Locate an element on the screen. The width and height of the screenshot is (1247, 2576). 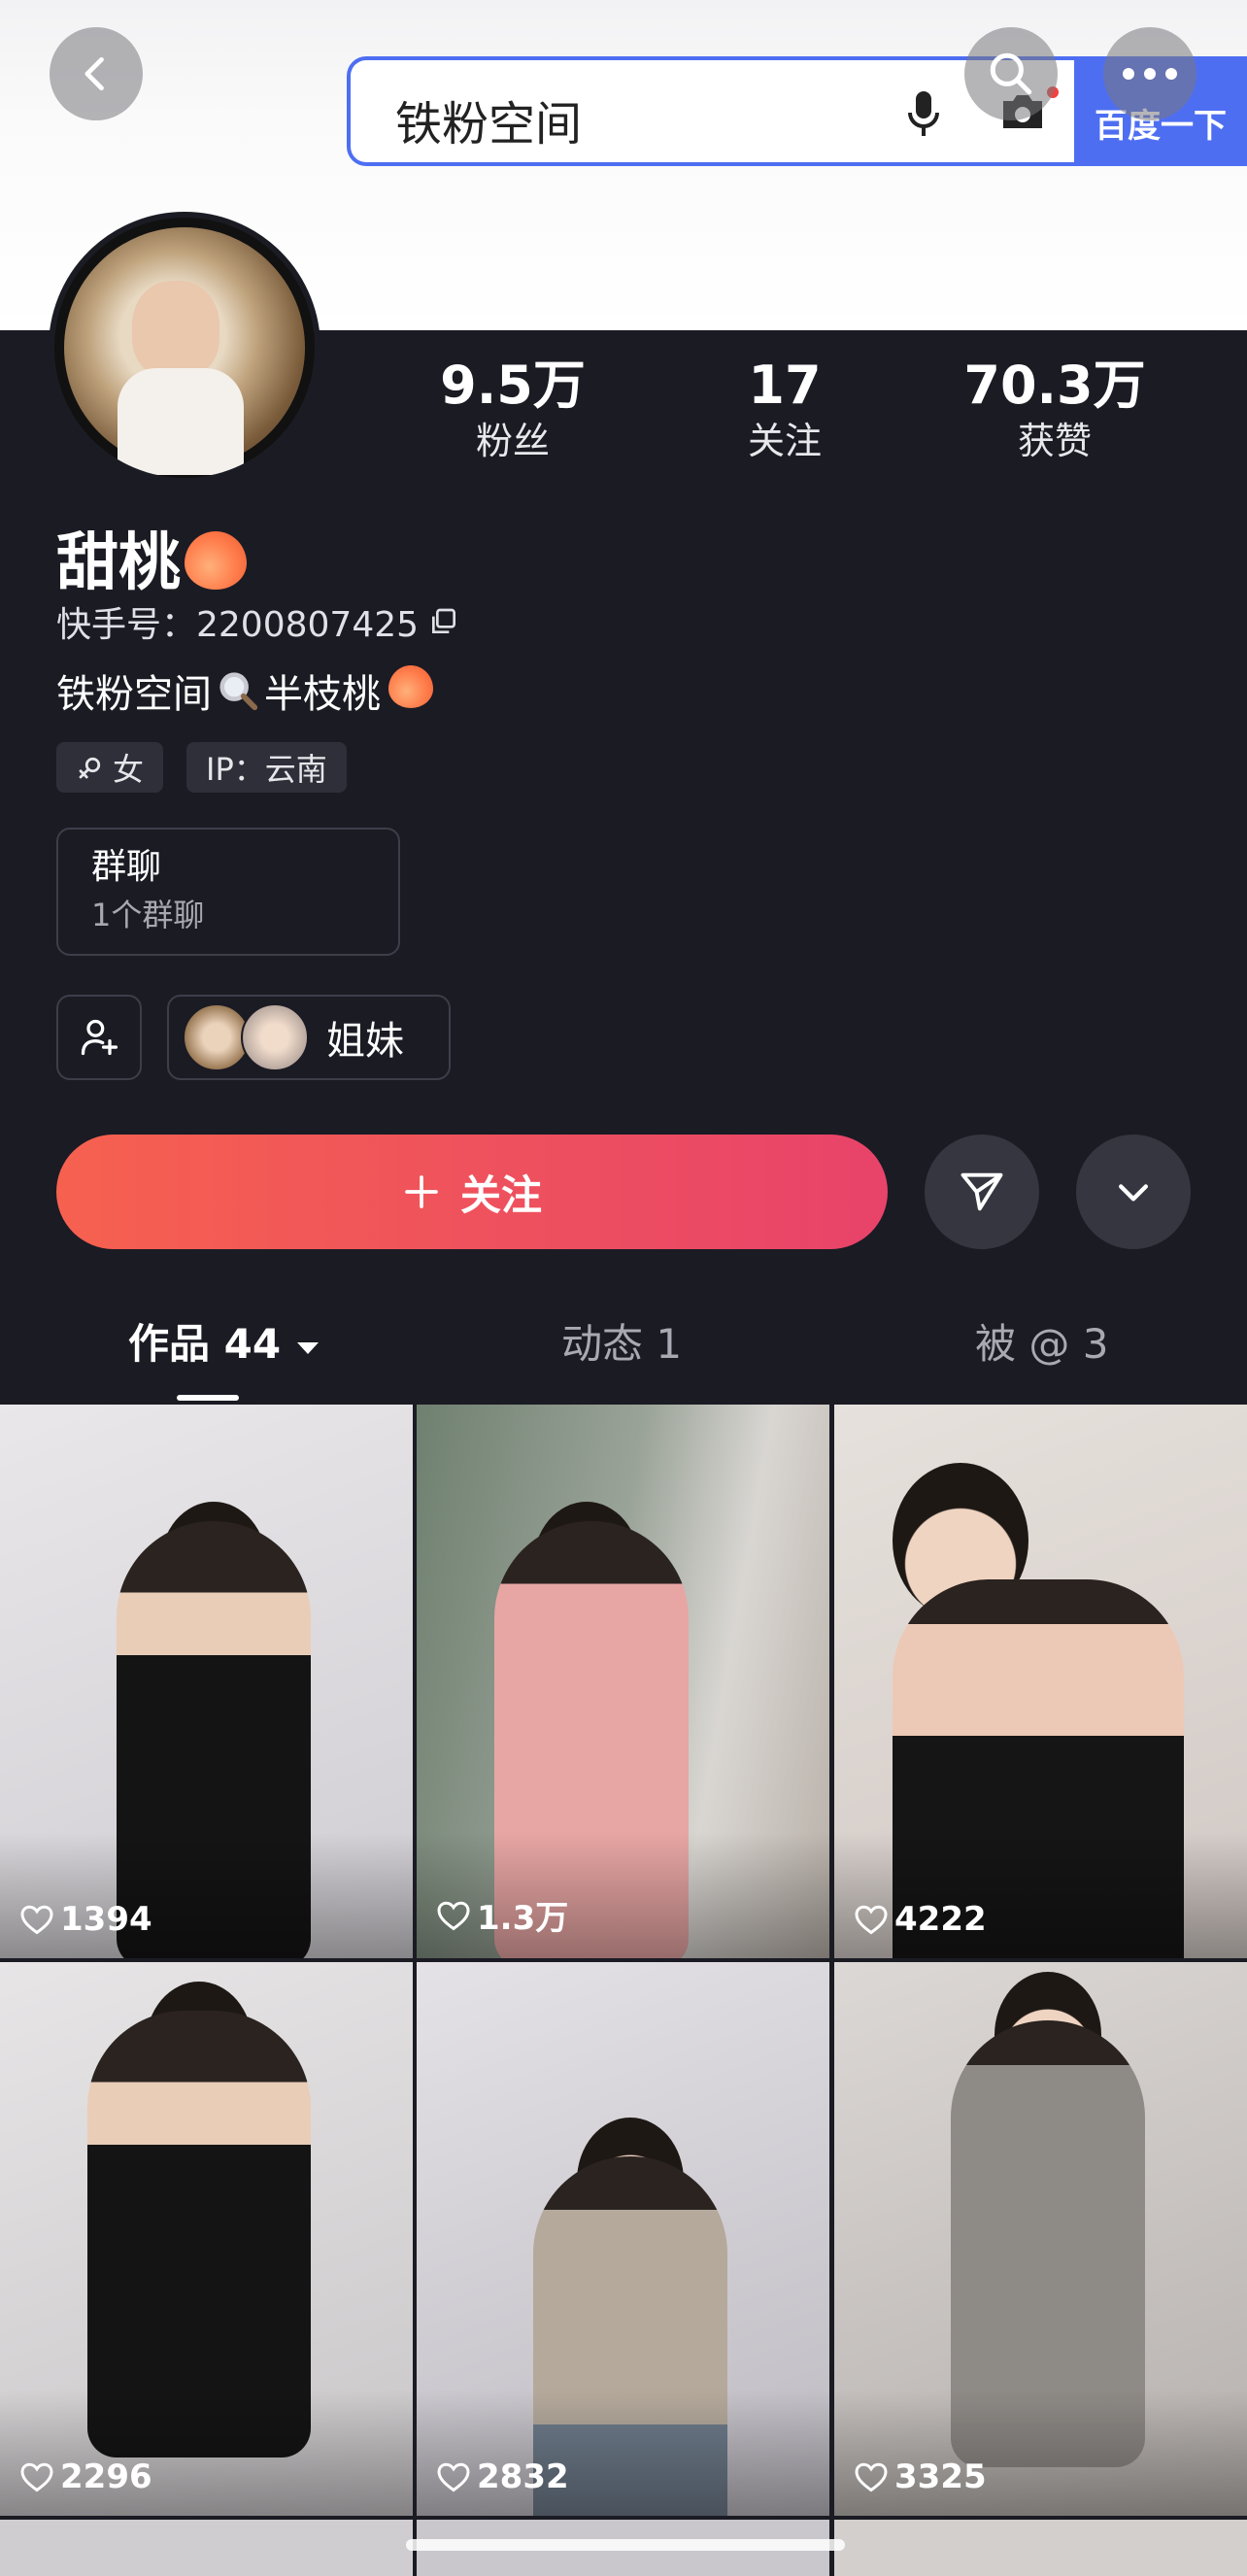
stat-following: 17 关注 is located at coordinates (784, 408).